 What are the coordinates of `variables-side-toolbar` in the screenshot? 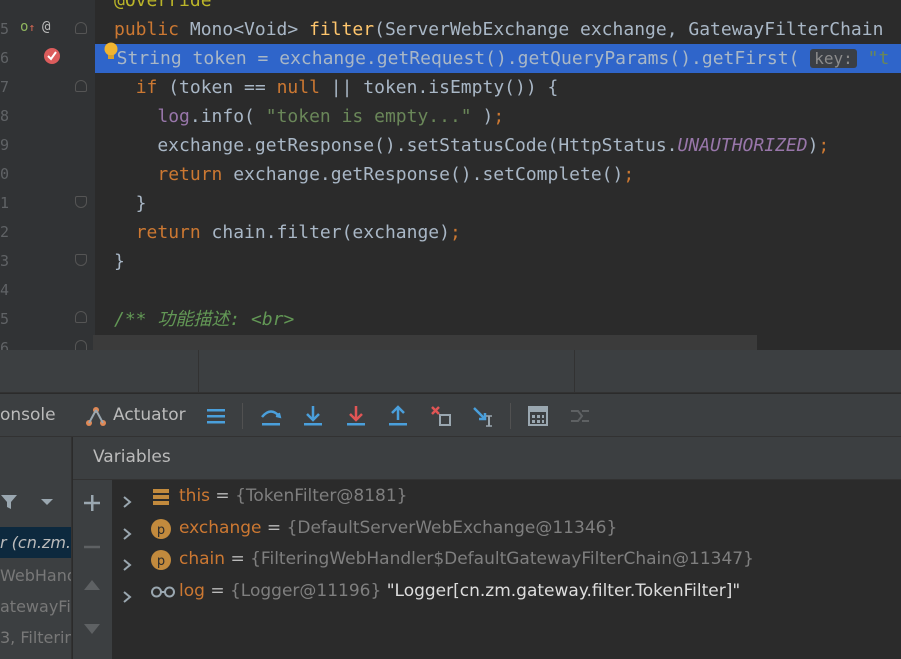 It's located at (92, 569).